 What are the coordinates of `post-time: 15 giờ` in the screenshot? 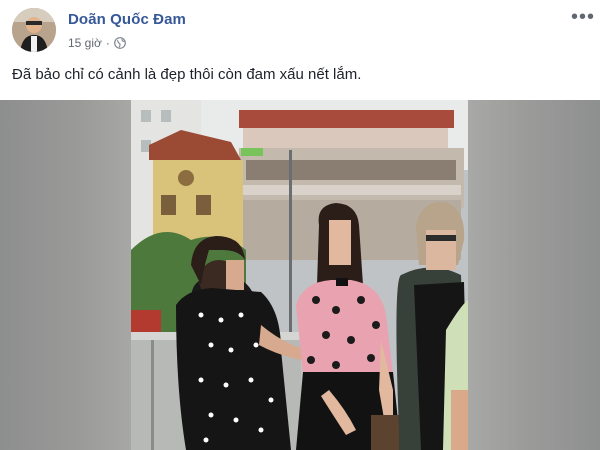 It's located at (85, 43).